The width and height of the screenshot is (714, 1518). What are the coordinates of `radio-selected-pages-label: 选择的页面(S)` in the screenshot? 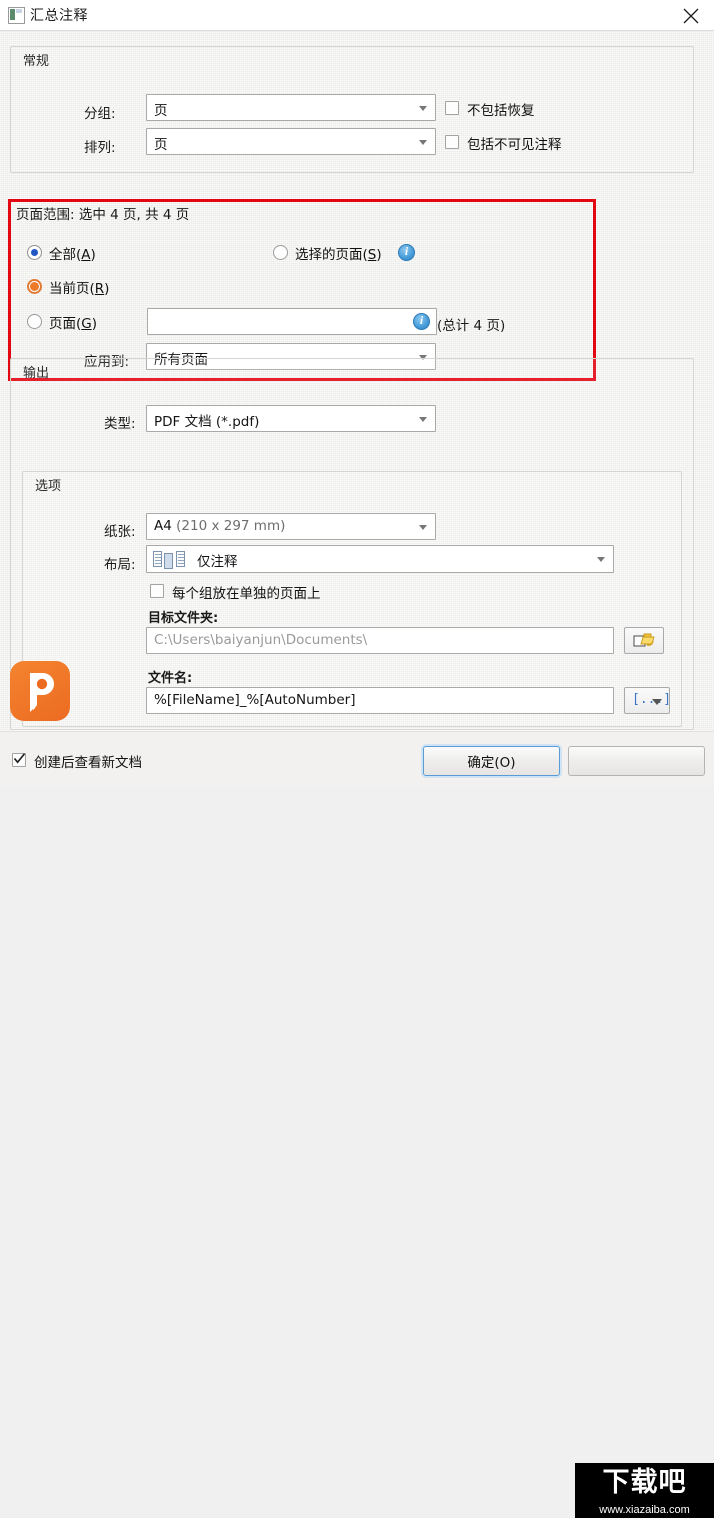 It's located at (338, 255).